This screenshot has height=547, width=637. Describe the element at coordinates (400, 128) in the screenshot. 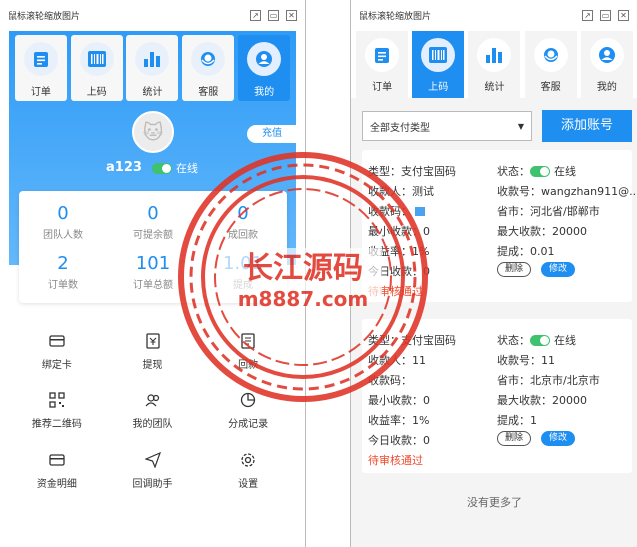

I see `select-value: 全部支付类型` at that location.